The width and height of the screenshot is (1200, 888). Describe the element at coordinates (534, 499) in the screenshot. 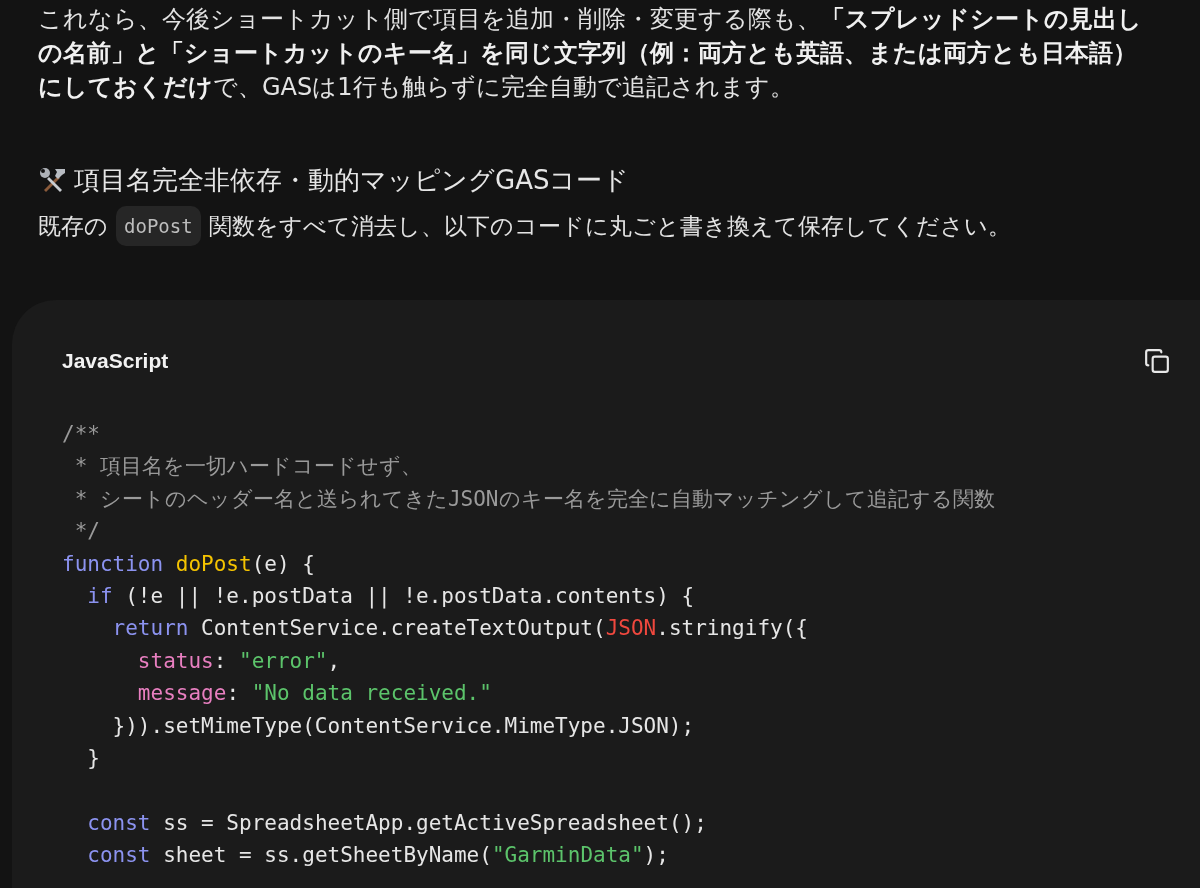

I see `code-line: * シートのヘッダー名と送られてきたJSONのキー名を完全に自動マッチングして追記する関数` at that location.